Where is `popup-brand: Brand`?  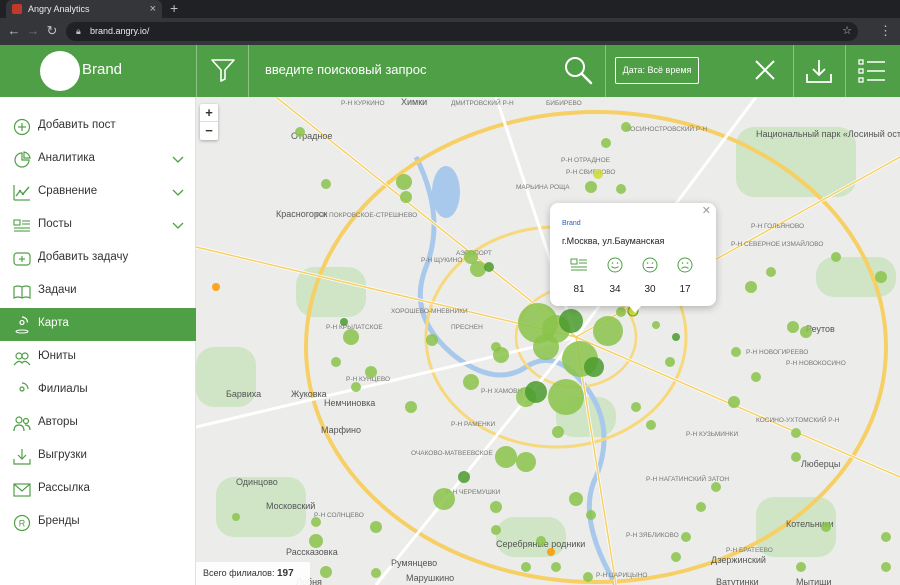
popup-brand: Brand is located at coordinates (571, 223).